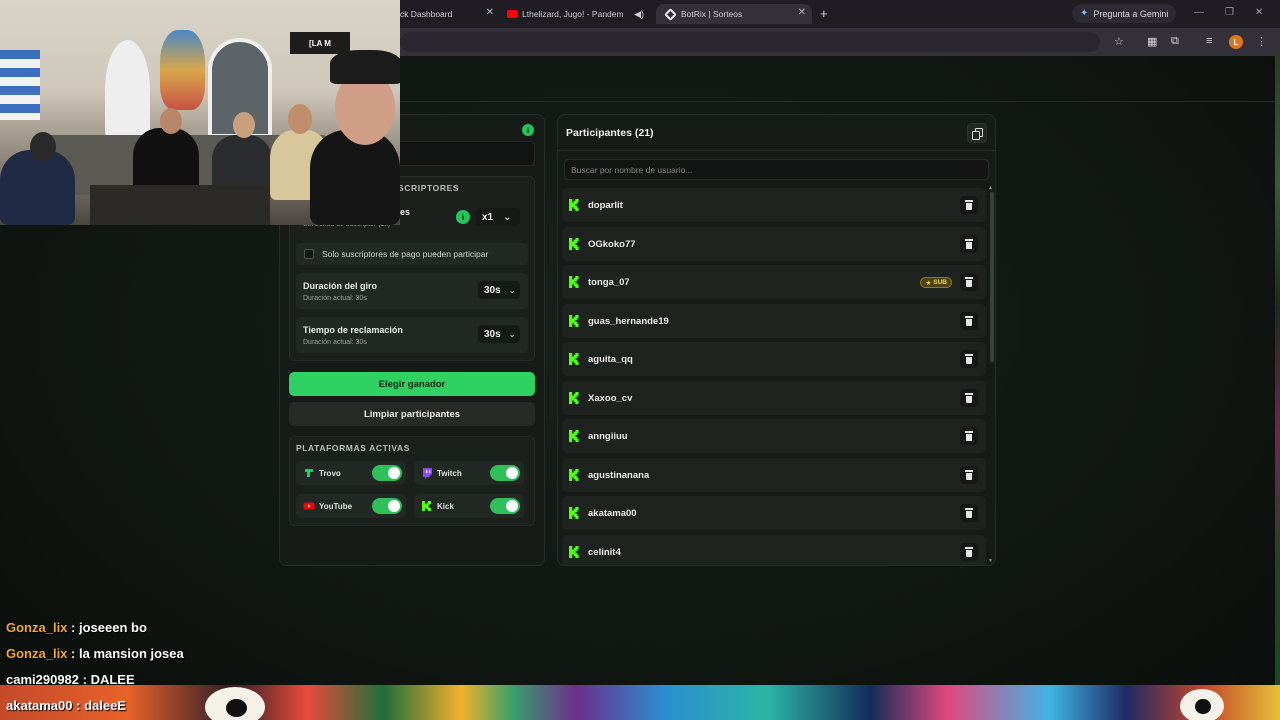 This screenshot has height=720, width=1280. What do you see at coordinates (776, 169) in the screenshot?
I see `participant-search-input` at bounding box center [776, 169].